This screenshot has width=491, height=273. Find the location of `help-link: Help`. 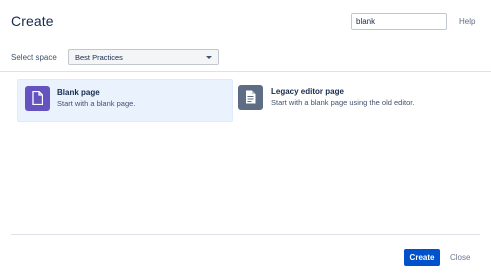

help-link: Help is located at coordinates (467, 21).